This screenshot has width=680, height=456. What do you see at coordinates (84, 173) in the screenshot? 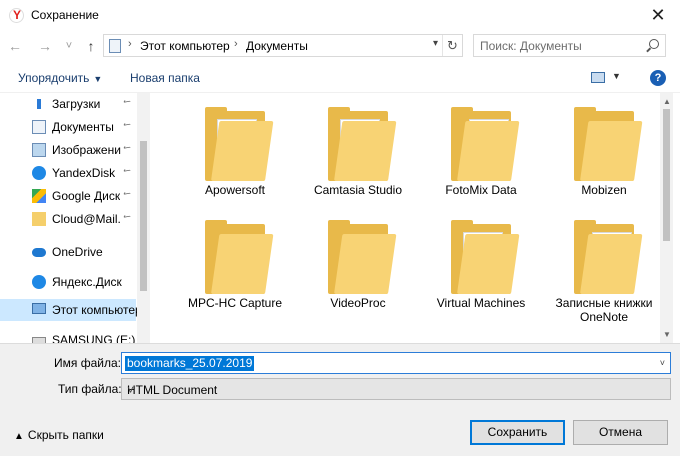
I see `sidebar-item-label: YandexDisk` at bounding box center [84, 173].